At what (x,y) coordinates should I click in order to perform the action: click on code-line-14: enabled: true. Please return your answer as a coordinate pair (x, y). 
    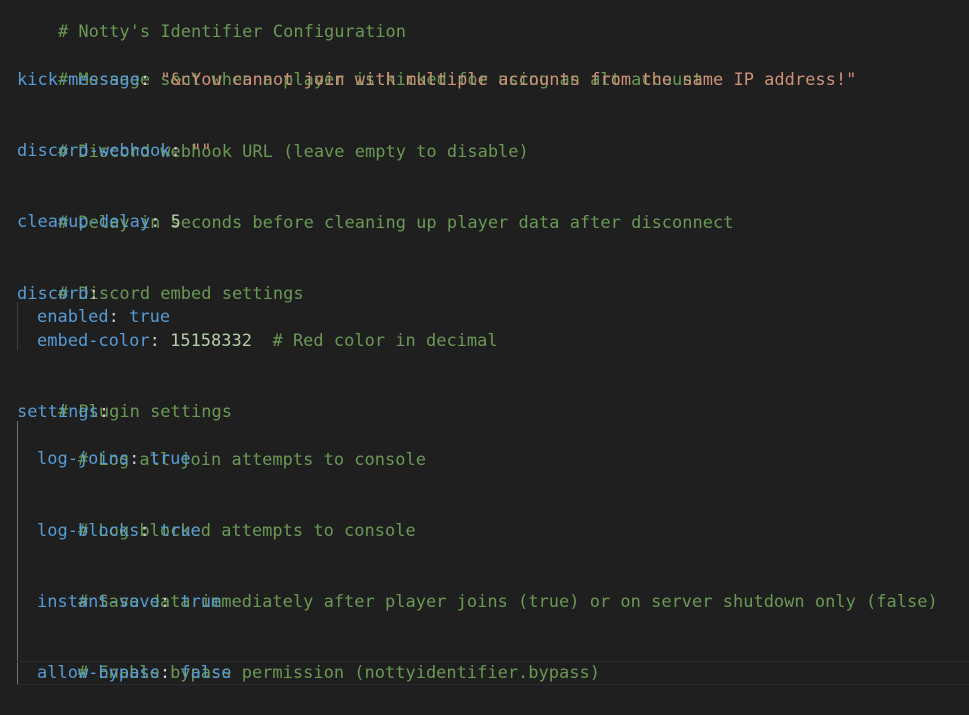
    Looking at the image, I should click on (103, 317).